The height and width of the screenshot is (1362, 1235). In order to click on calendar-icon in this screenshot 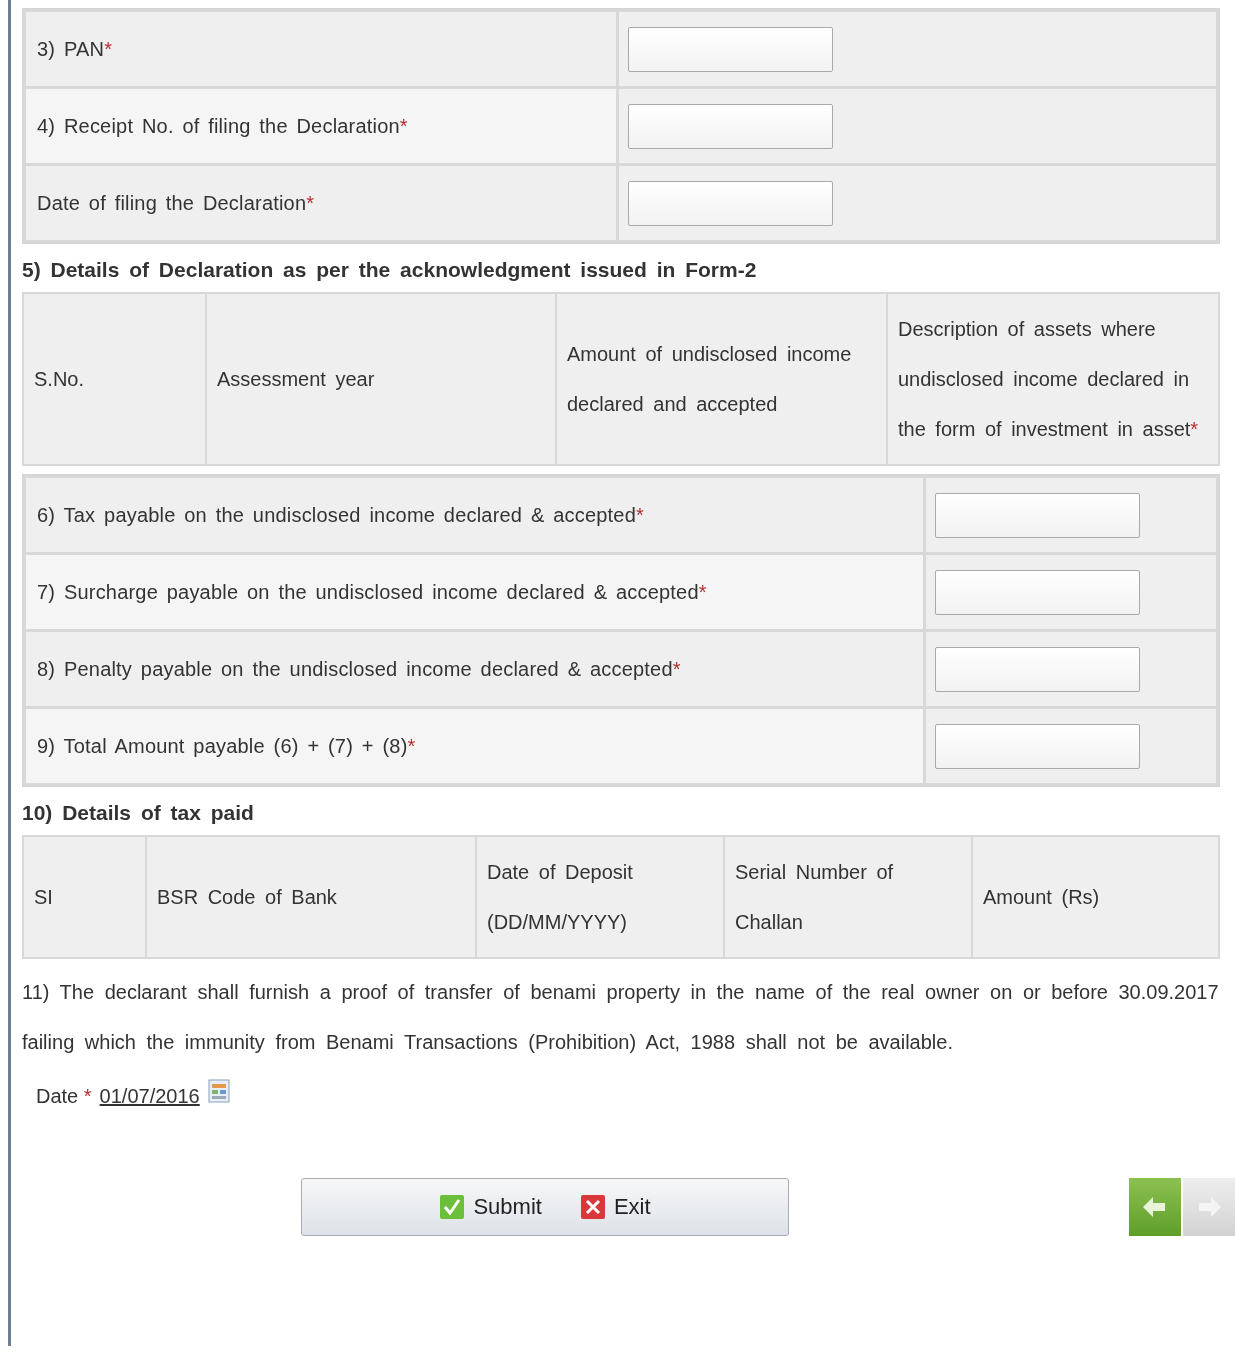, I will do `click(218, 1090)`.